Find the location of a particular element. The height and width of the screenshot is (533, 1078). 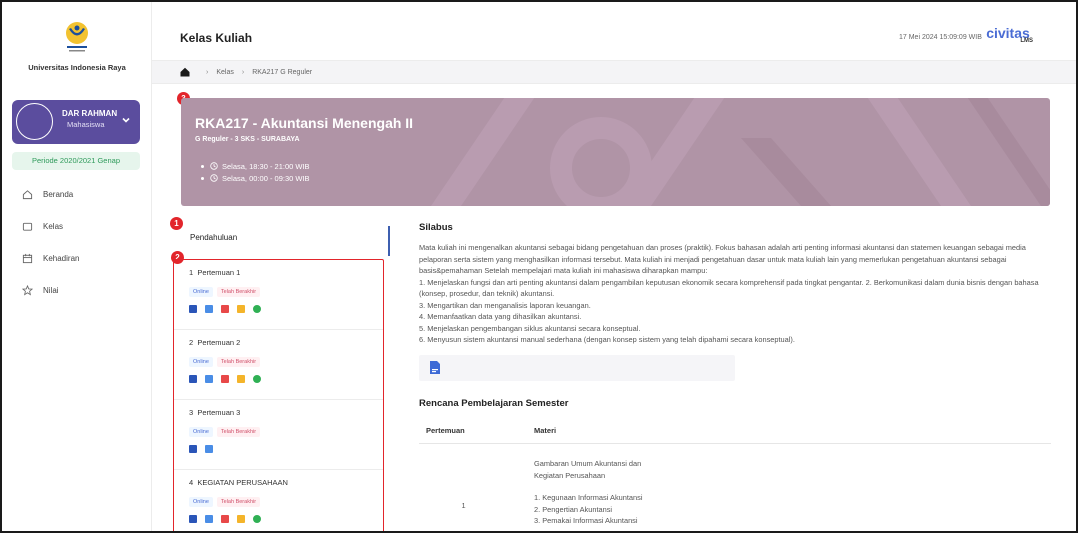

rps-title: Rencana Pembelajaran Semester is located at coordinates (494, 403).